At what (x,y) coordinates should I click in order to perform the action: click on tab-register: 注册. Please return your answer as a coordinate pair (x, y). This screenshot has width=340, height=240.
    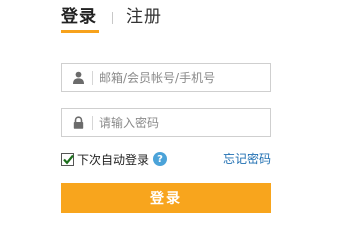
    Looking at the image, I should click on (144, 17).